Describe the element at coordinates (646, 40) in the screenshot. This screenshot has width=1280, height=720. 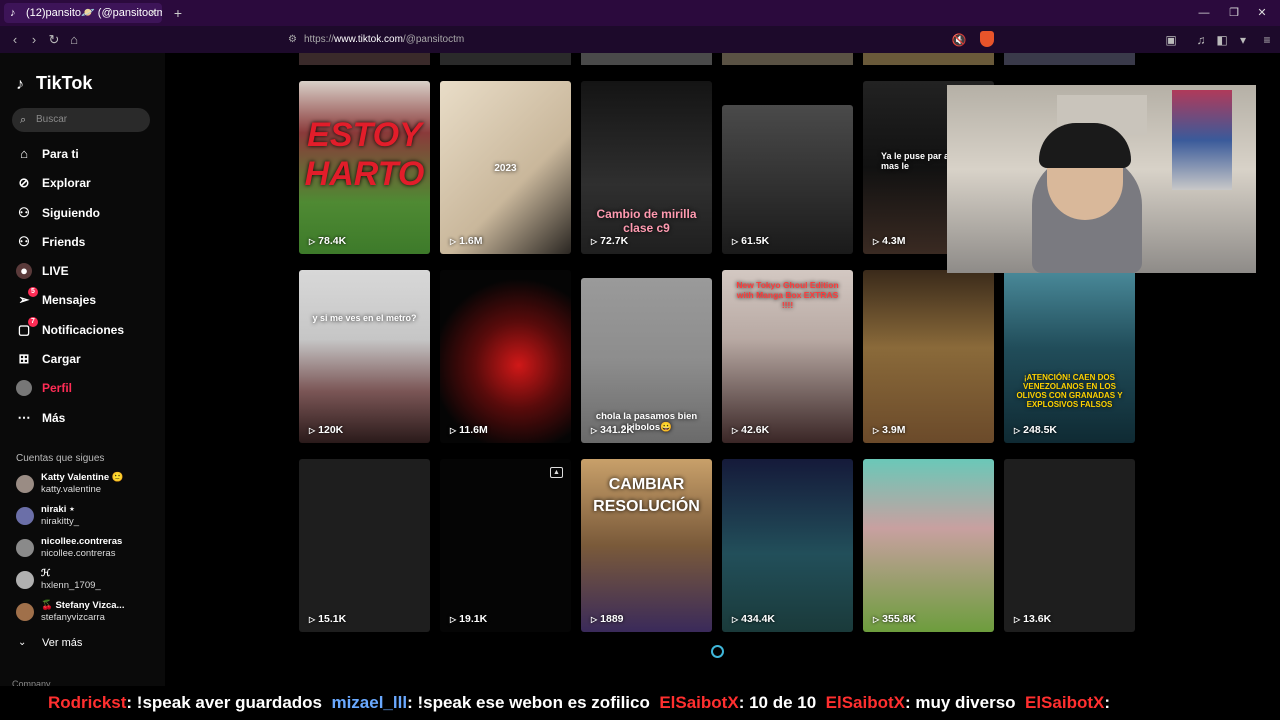
I see `address-bar: ⚙ https://www.tiktok.com/@pansitoctm` at that location.